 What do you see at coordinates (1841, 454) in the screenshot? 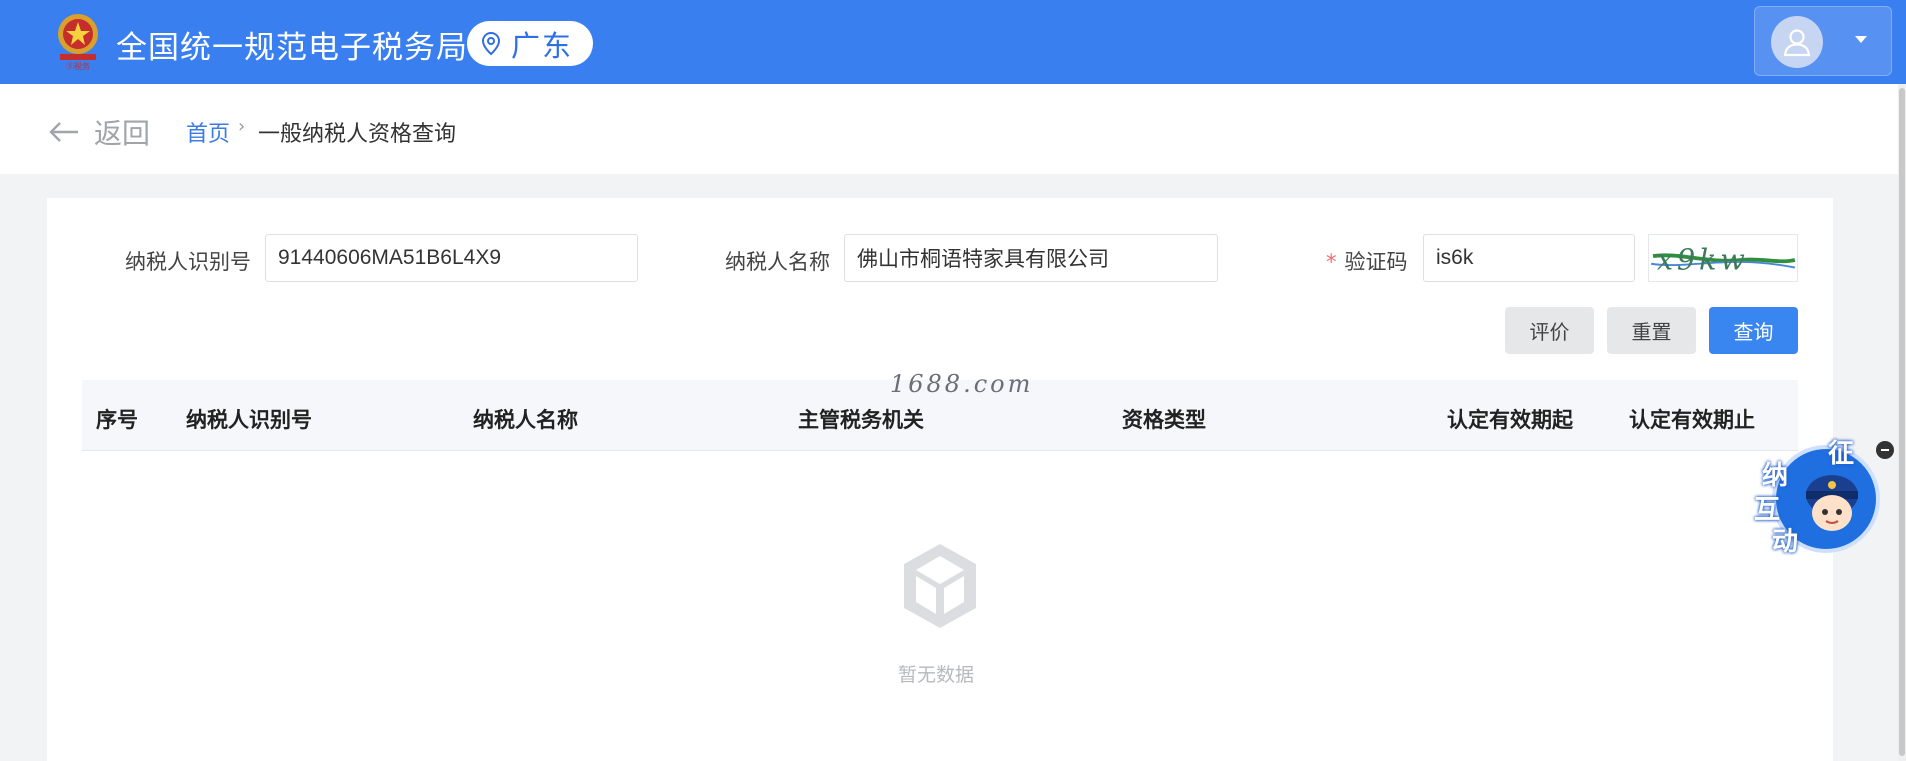
I see `widget-char-1: 征` at bounding box center [1841, 454].